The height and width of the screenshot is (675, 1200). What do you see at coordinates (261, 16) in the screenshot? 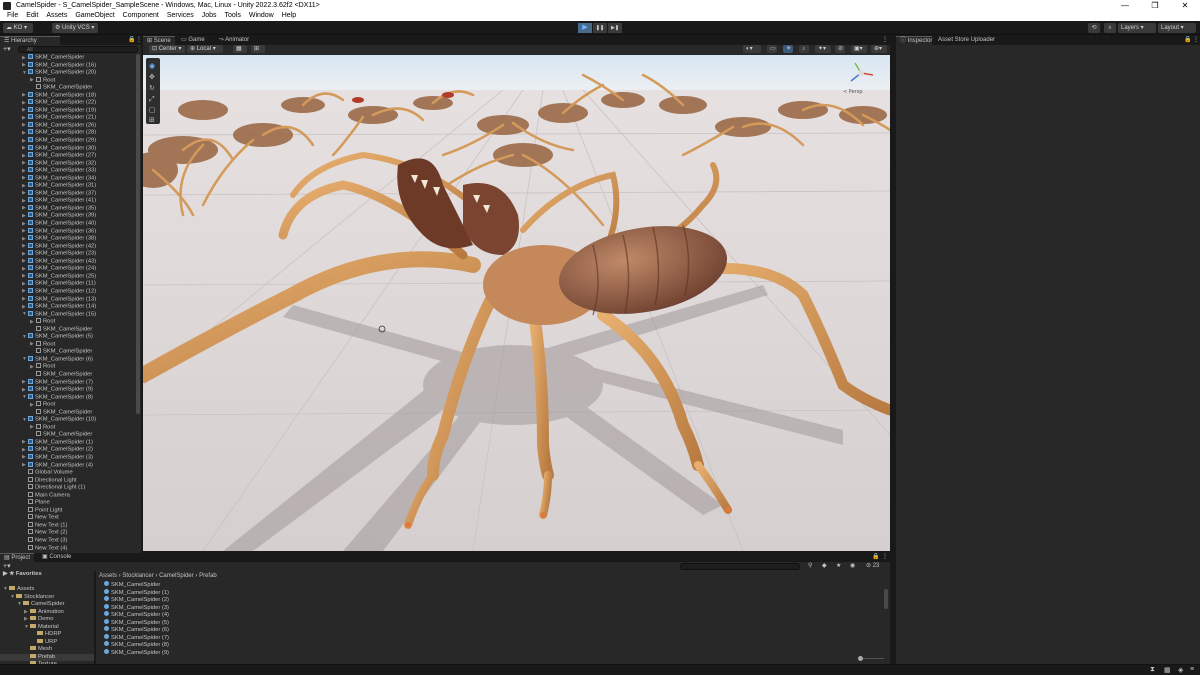
I see `menu-window: Window` at bounding box center [261, 16].